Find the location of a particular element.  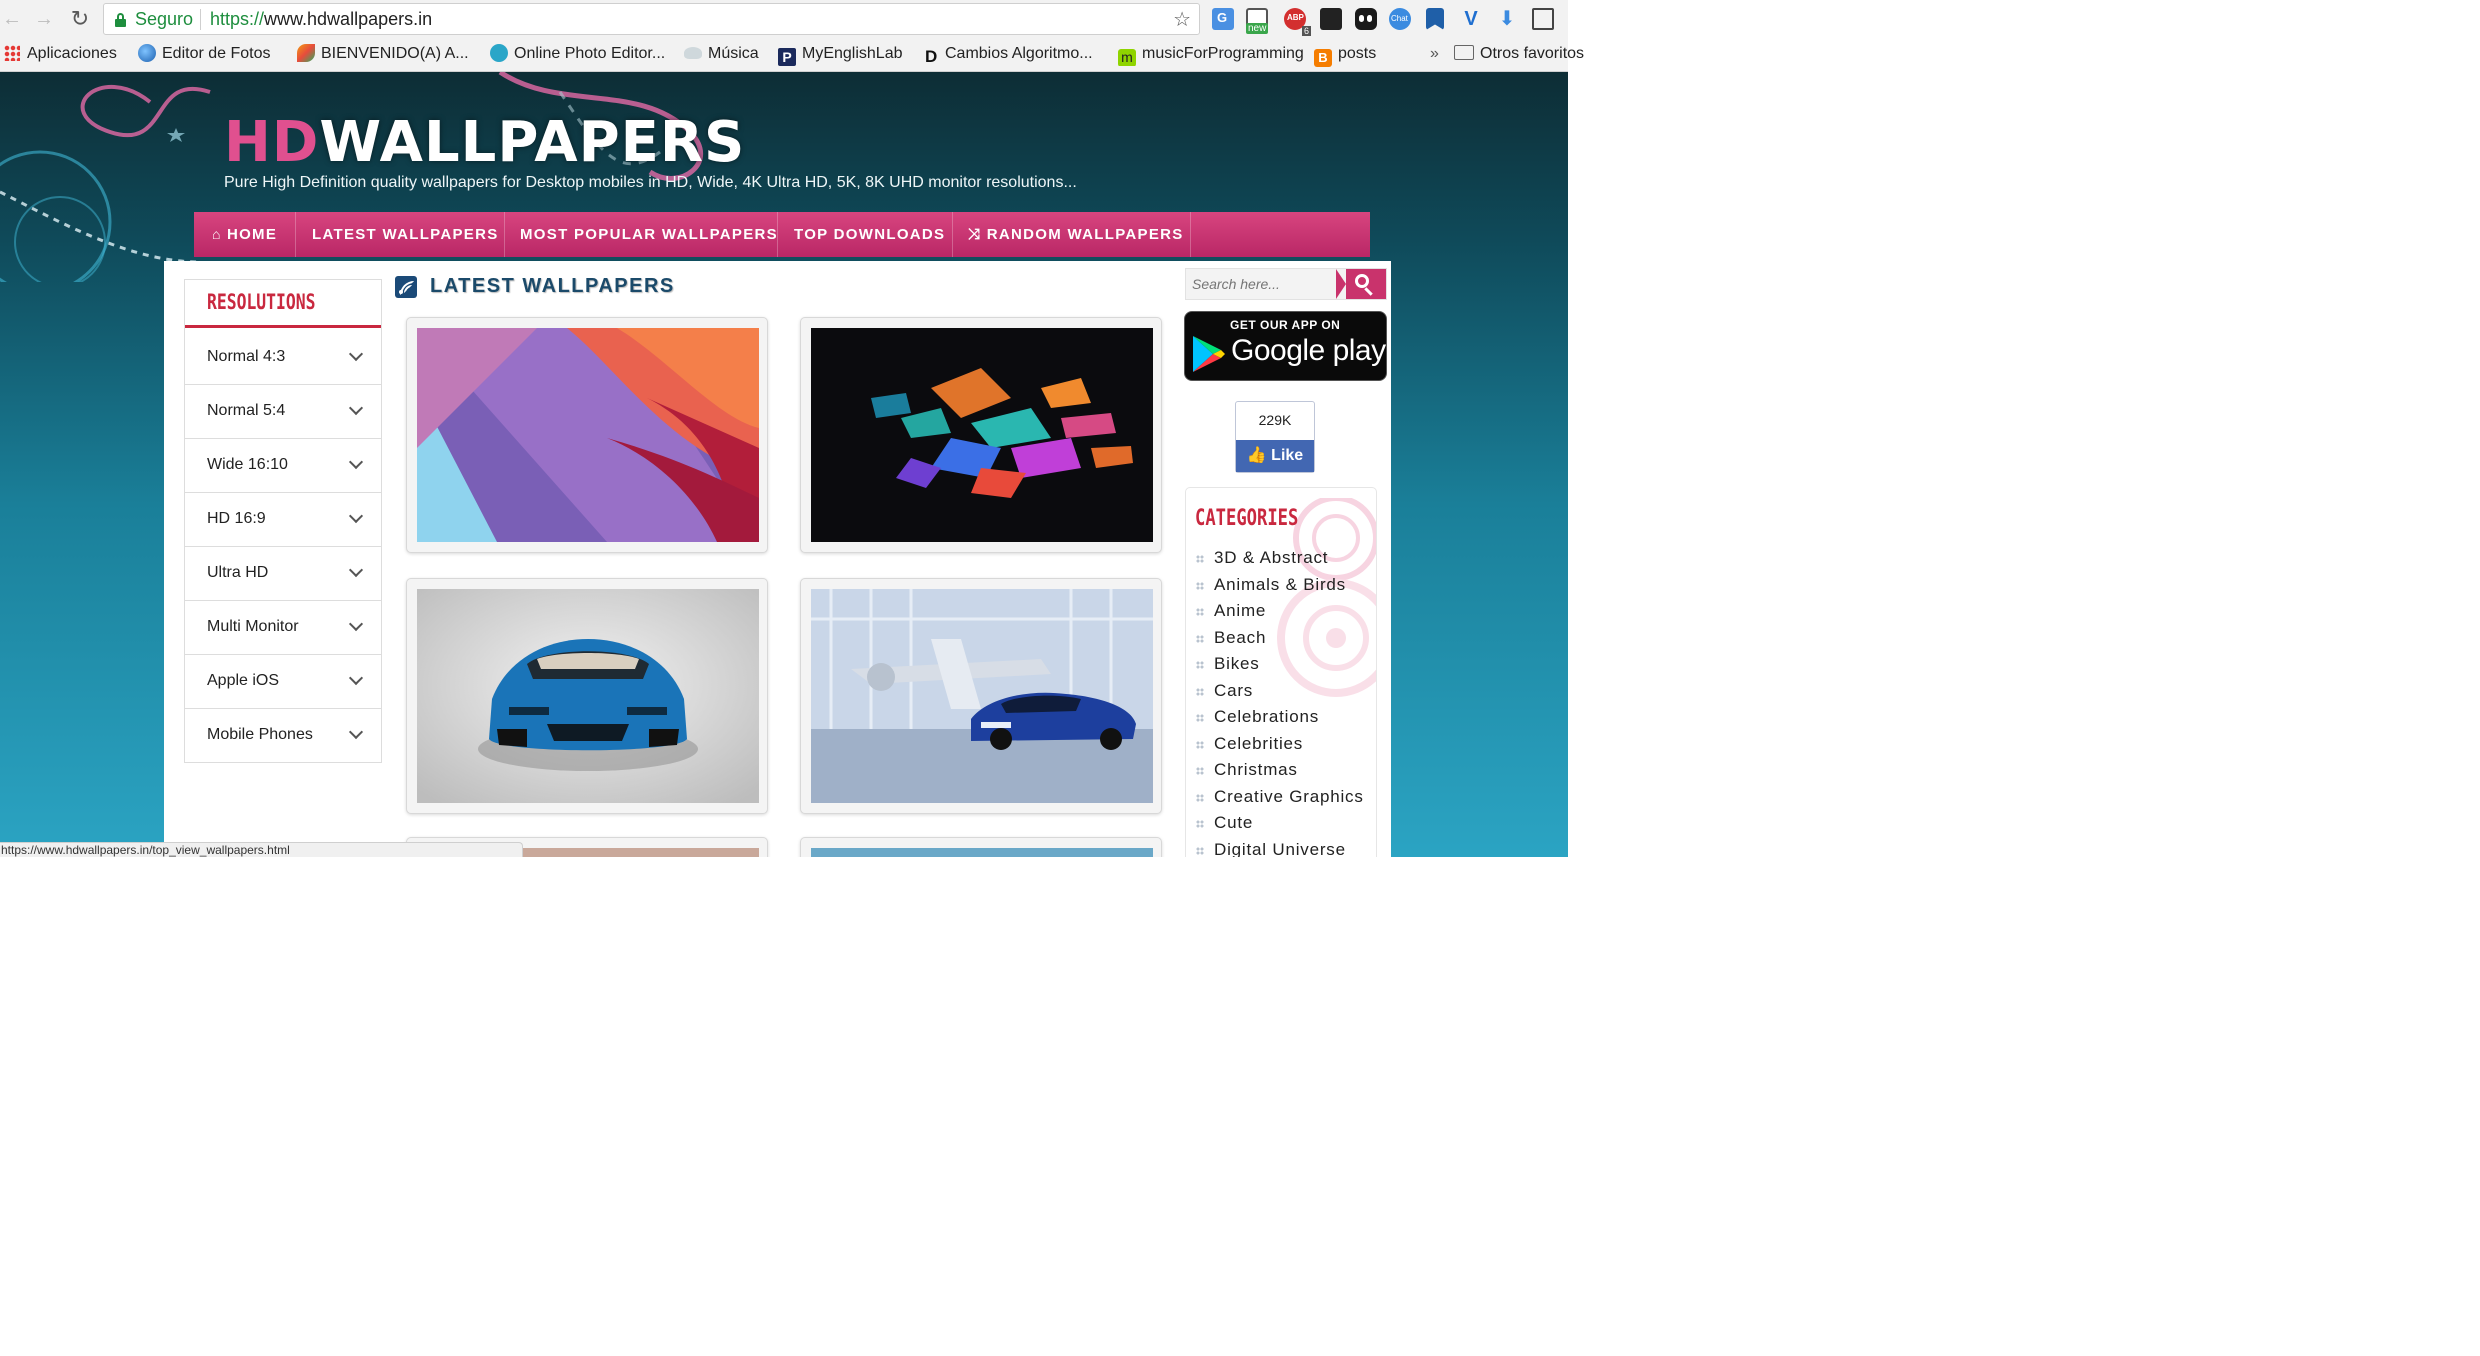

swirl-icon is located at coordinates (499, 53).